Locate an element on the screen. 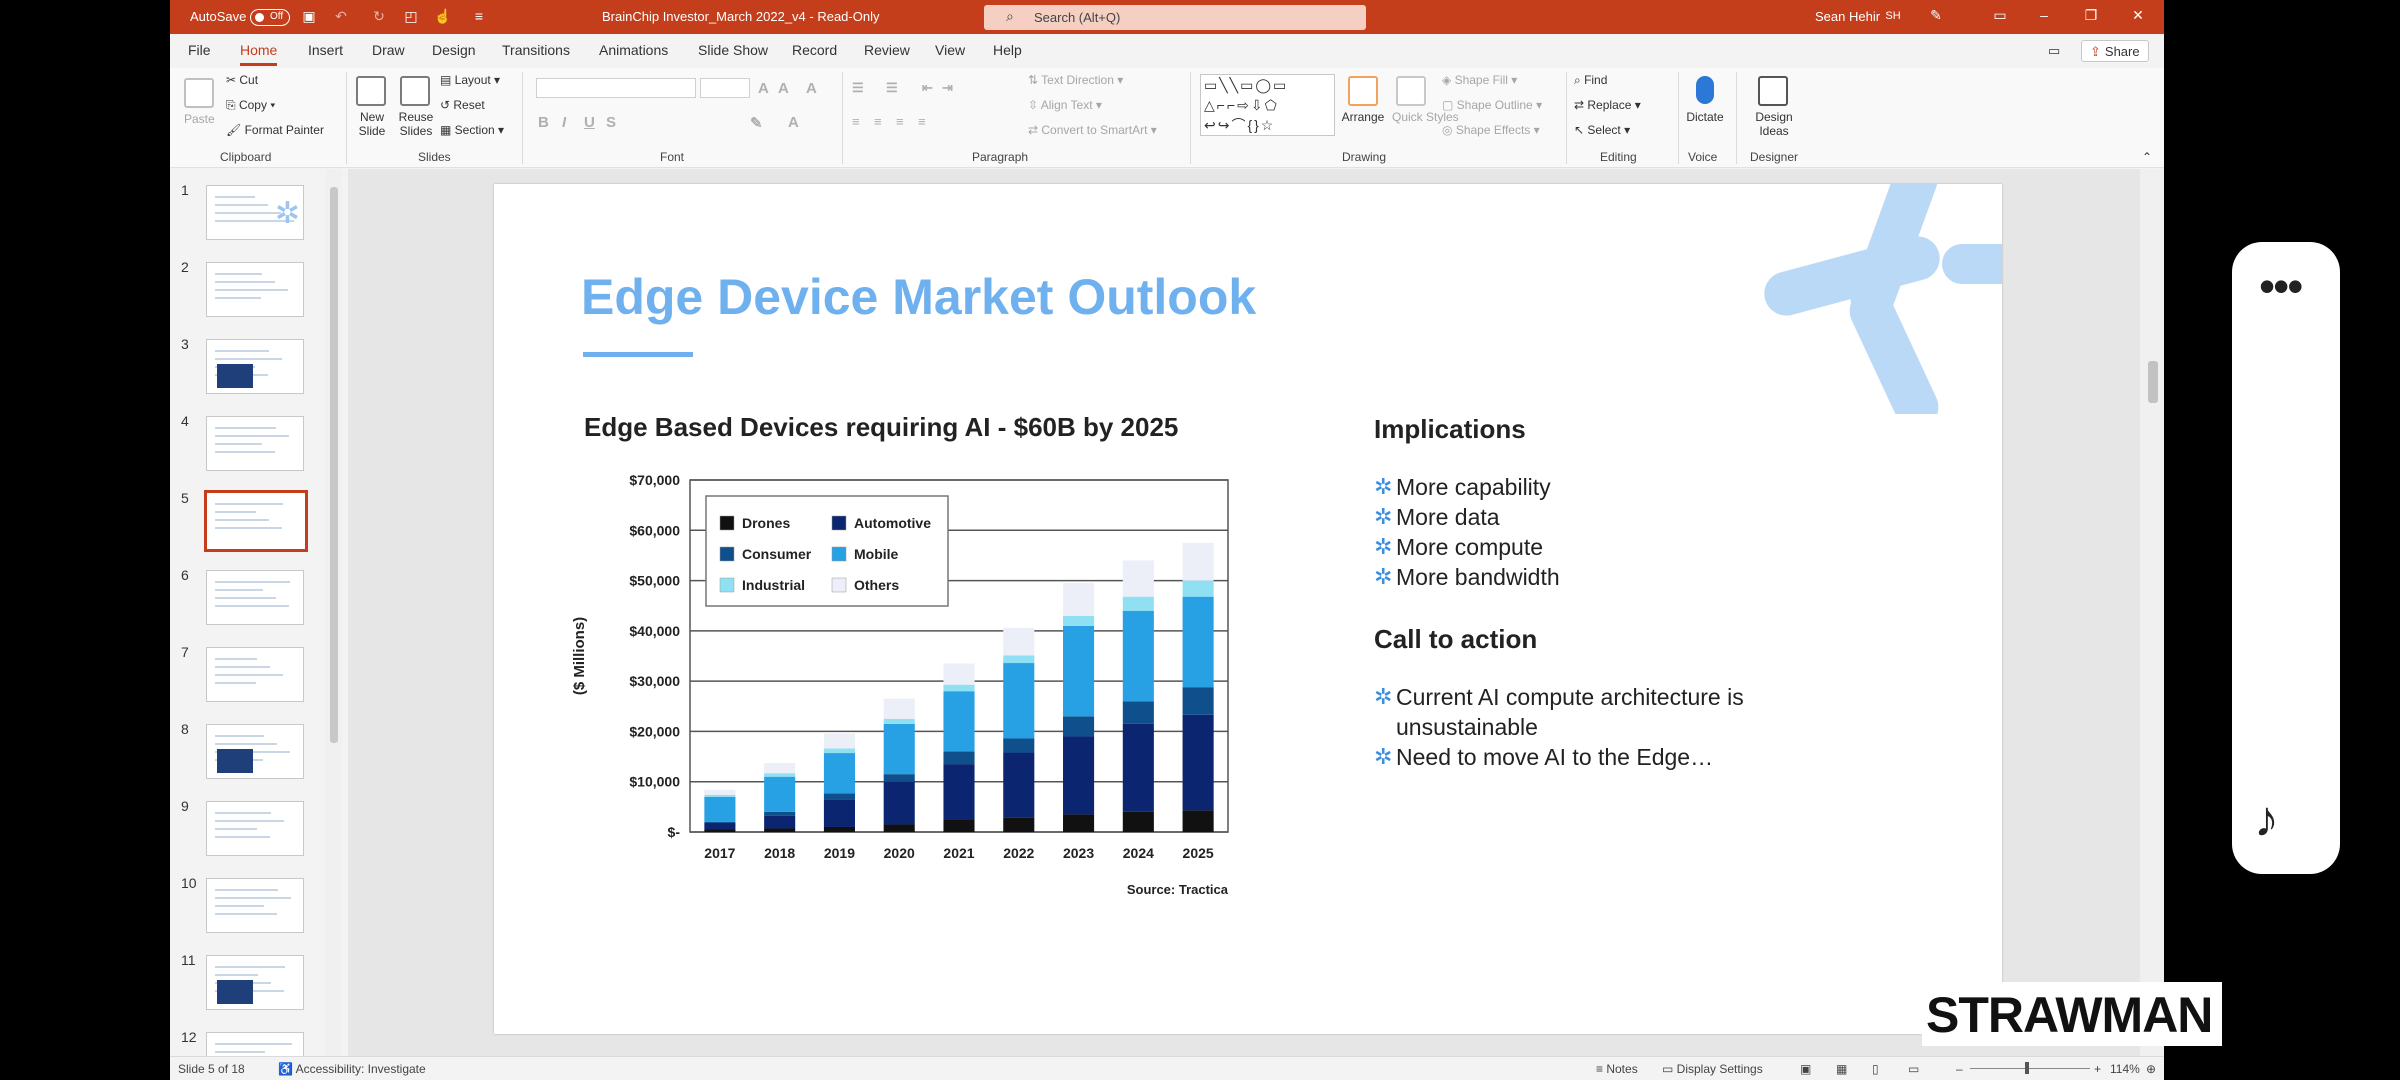  reading-view-icon: ▯ is located at coordinates (1875, 1069).